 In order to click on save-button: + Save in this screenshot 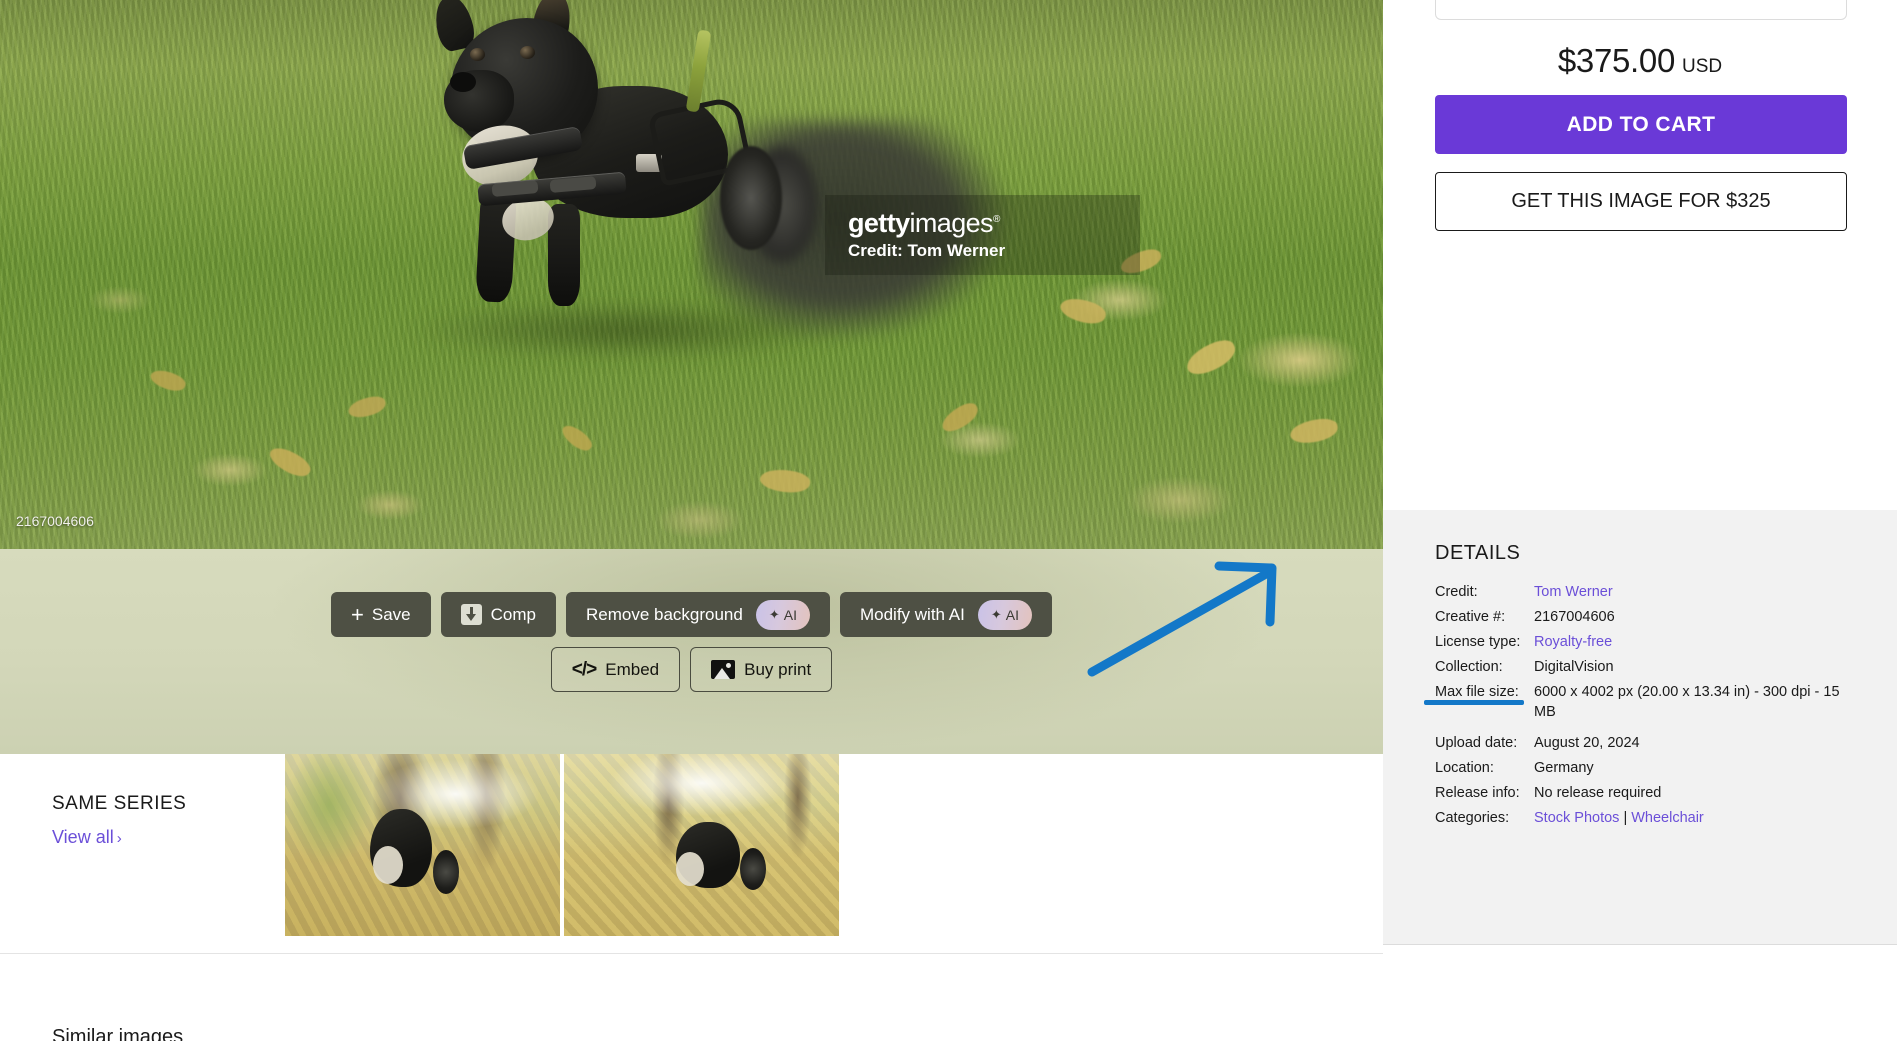, I will do `click(381, 614)`.